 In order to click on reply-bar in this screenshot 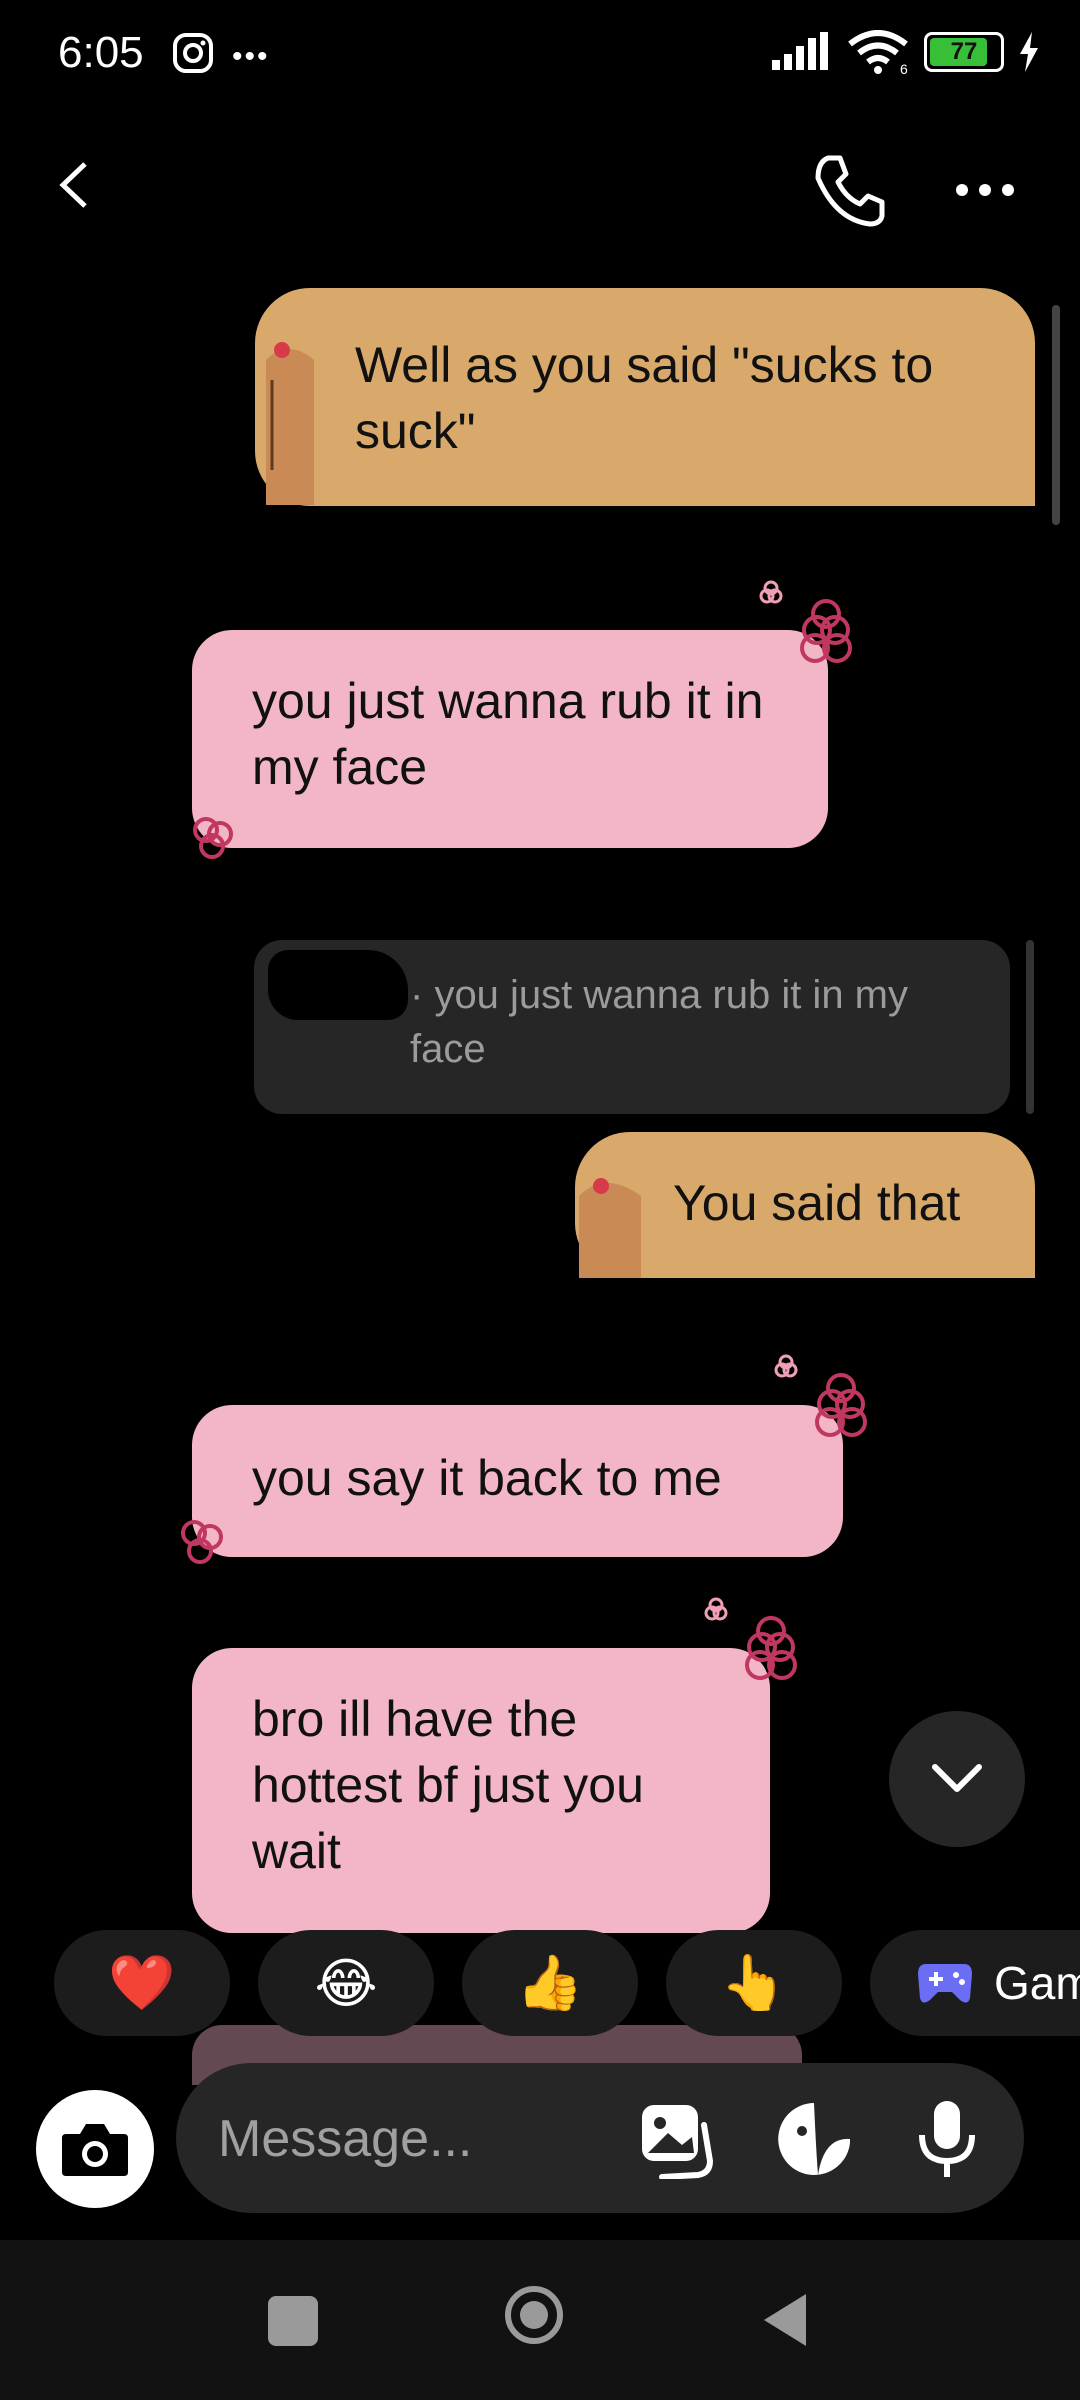, I will do `click(1030, 1027)`.